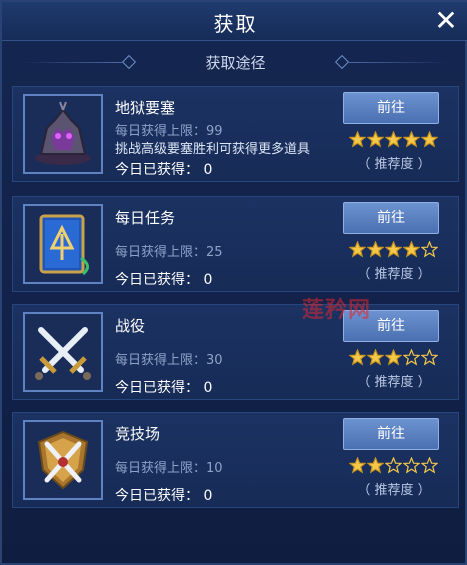 The image size is (467, 565). Describe the element at coordinates (446, 21) in the screenshot. I see `close-icon: ✕` at that location.